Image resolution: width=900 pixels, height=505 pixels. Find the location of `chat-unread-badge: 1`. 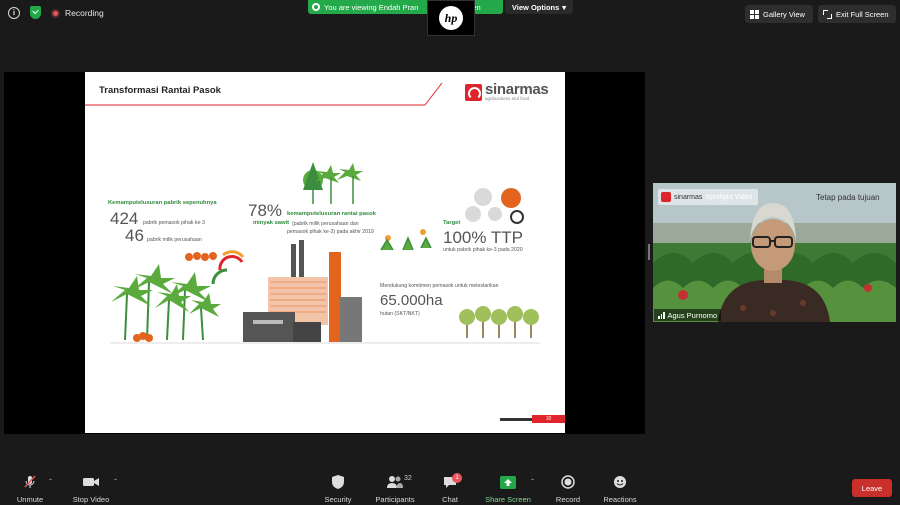

chat-unread-badge: 1 is located at coordinates (457, 478).